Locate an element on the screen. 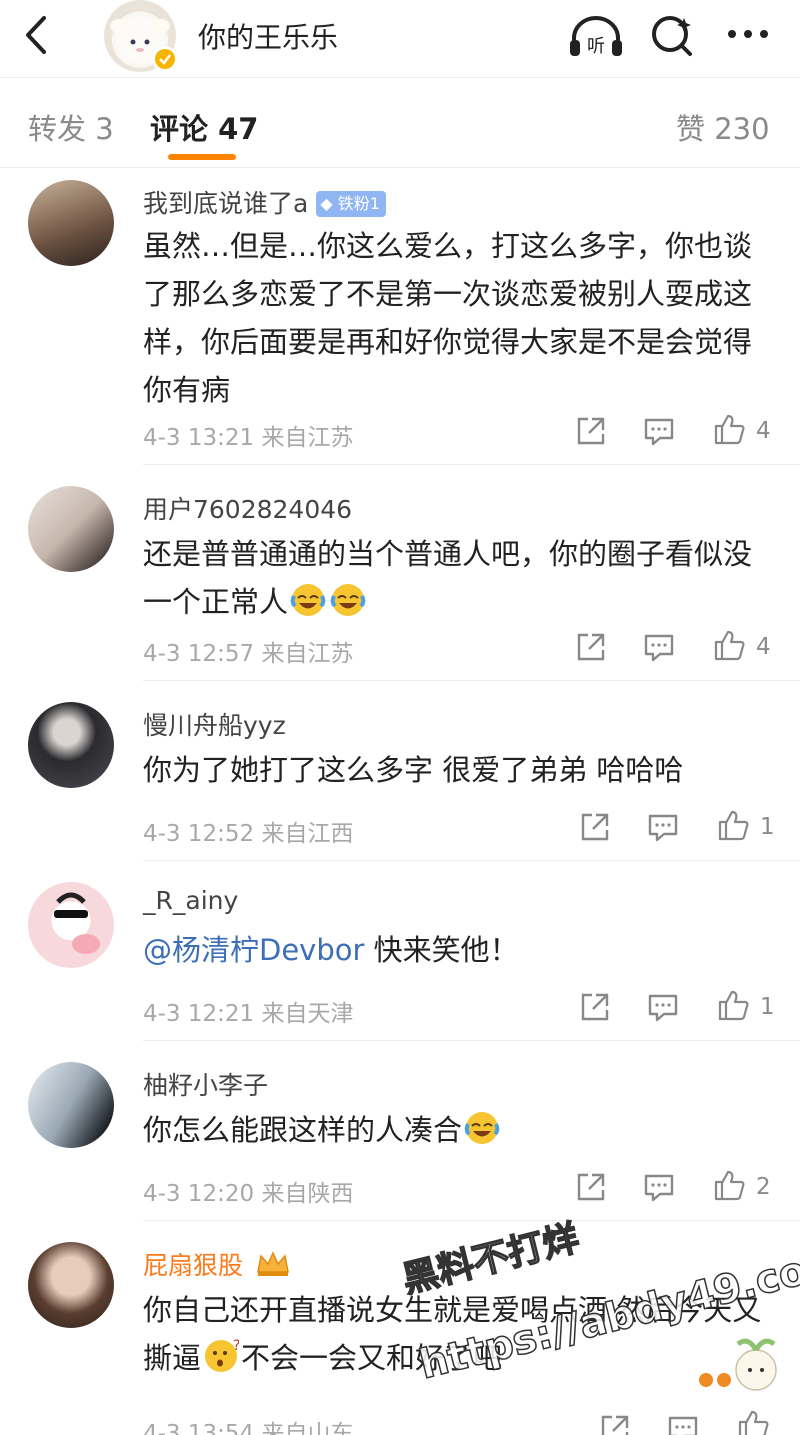  thinking-emoji-icon: ? is located at coordinates (221, 1356).